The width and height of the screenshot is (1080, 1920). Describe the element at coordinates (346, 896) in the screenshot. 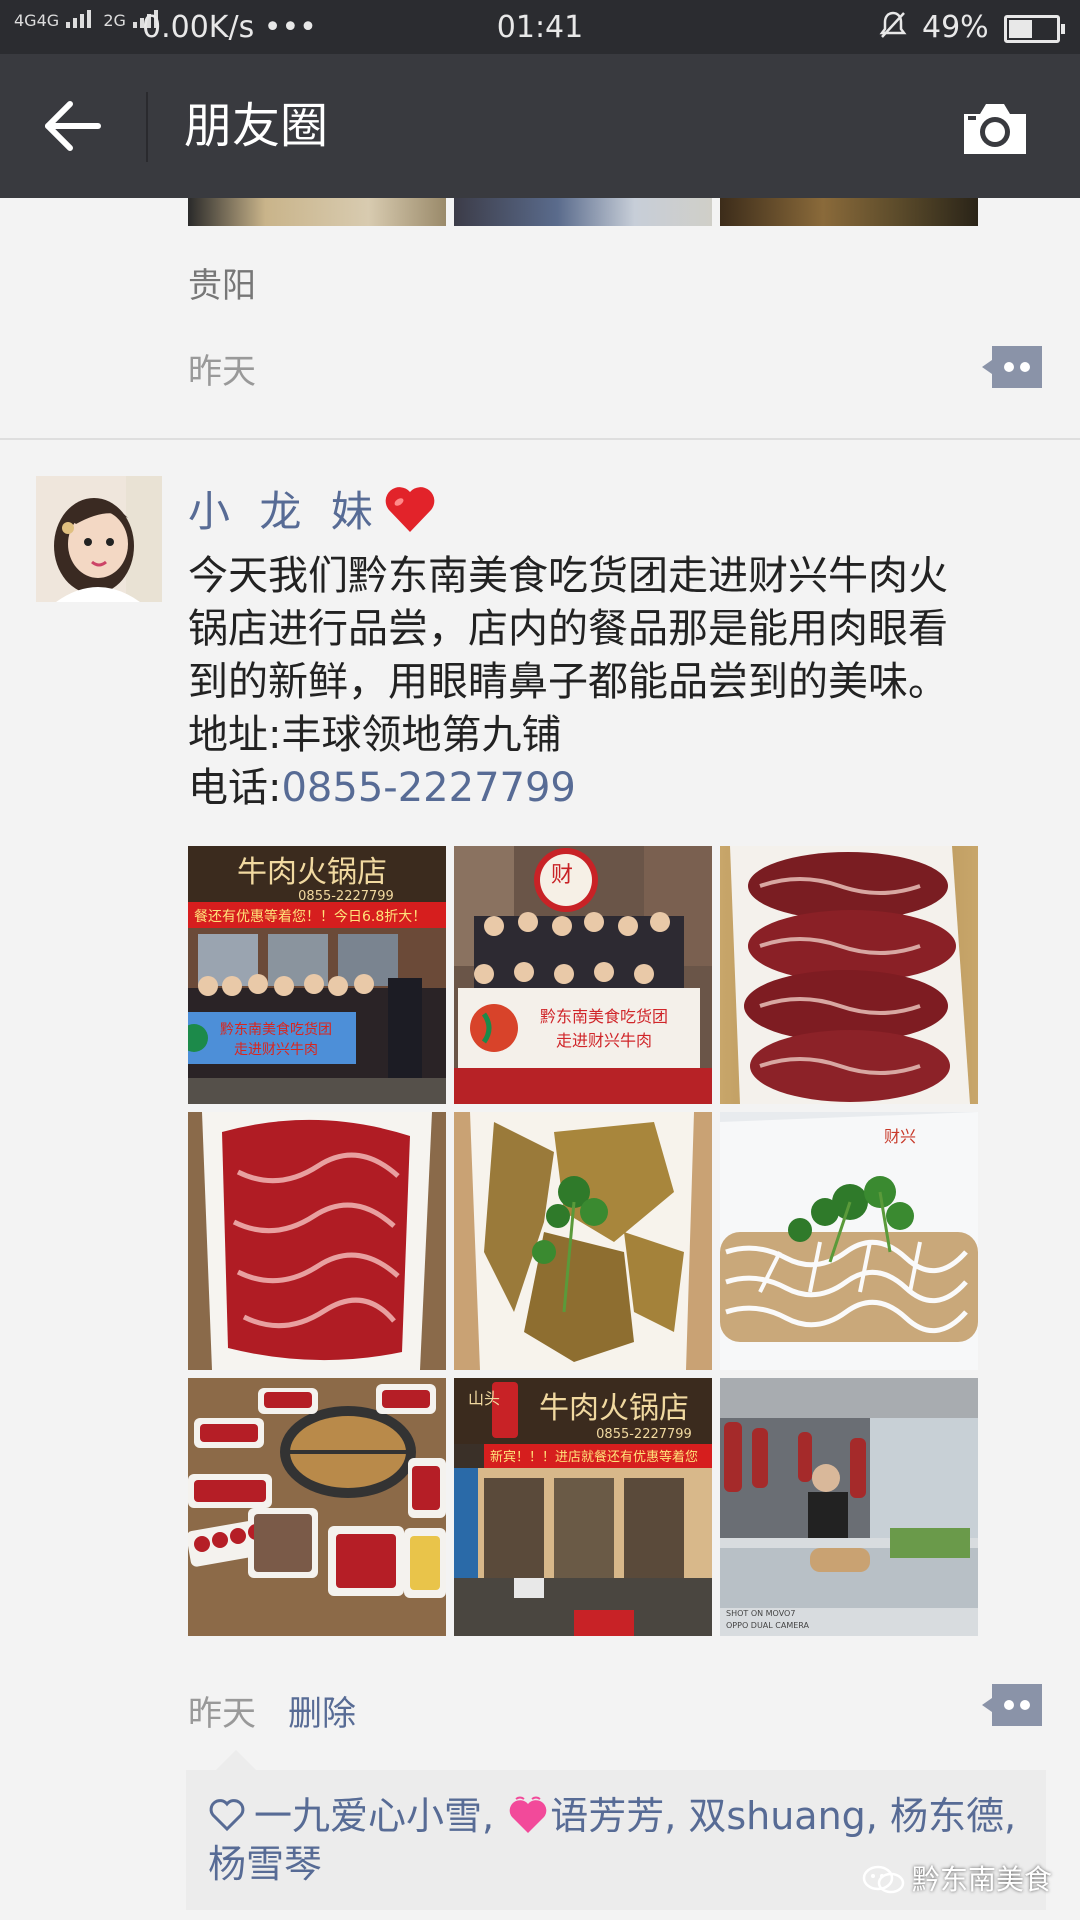

I see `image-1-phone: 0855-2227799` at that location.